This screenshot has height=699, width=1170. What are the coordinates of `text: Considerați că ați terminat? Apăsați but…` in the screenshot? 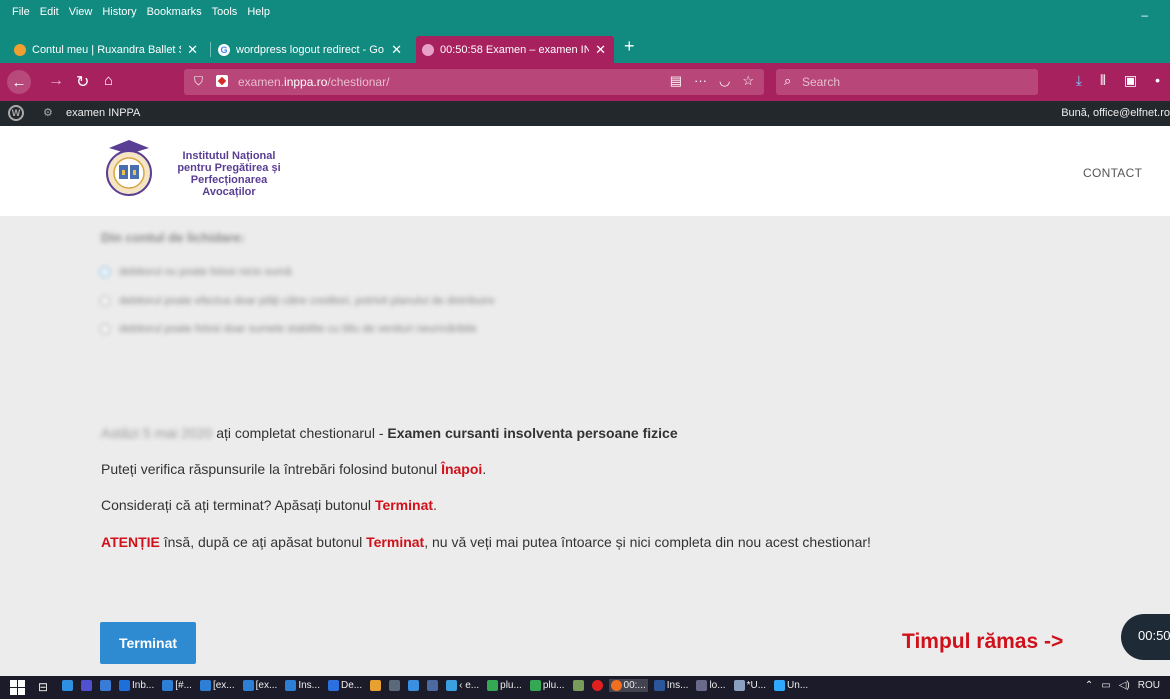 It's located at (238, 505).